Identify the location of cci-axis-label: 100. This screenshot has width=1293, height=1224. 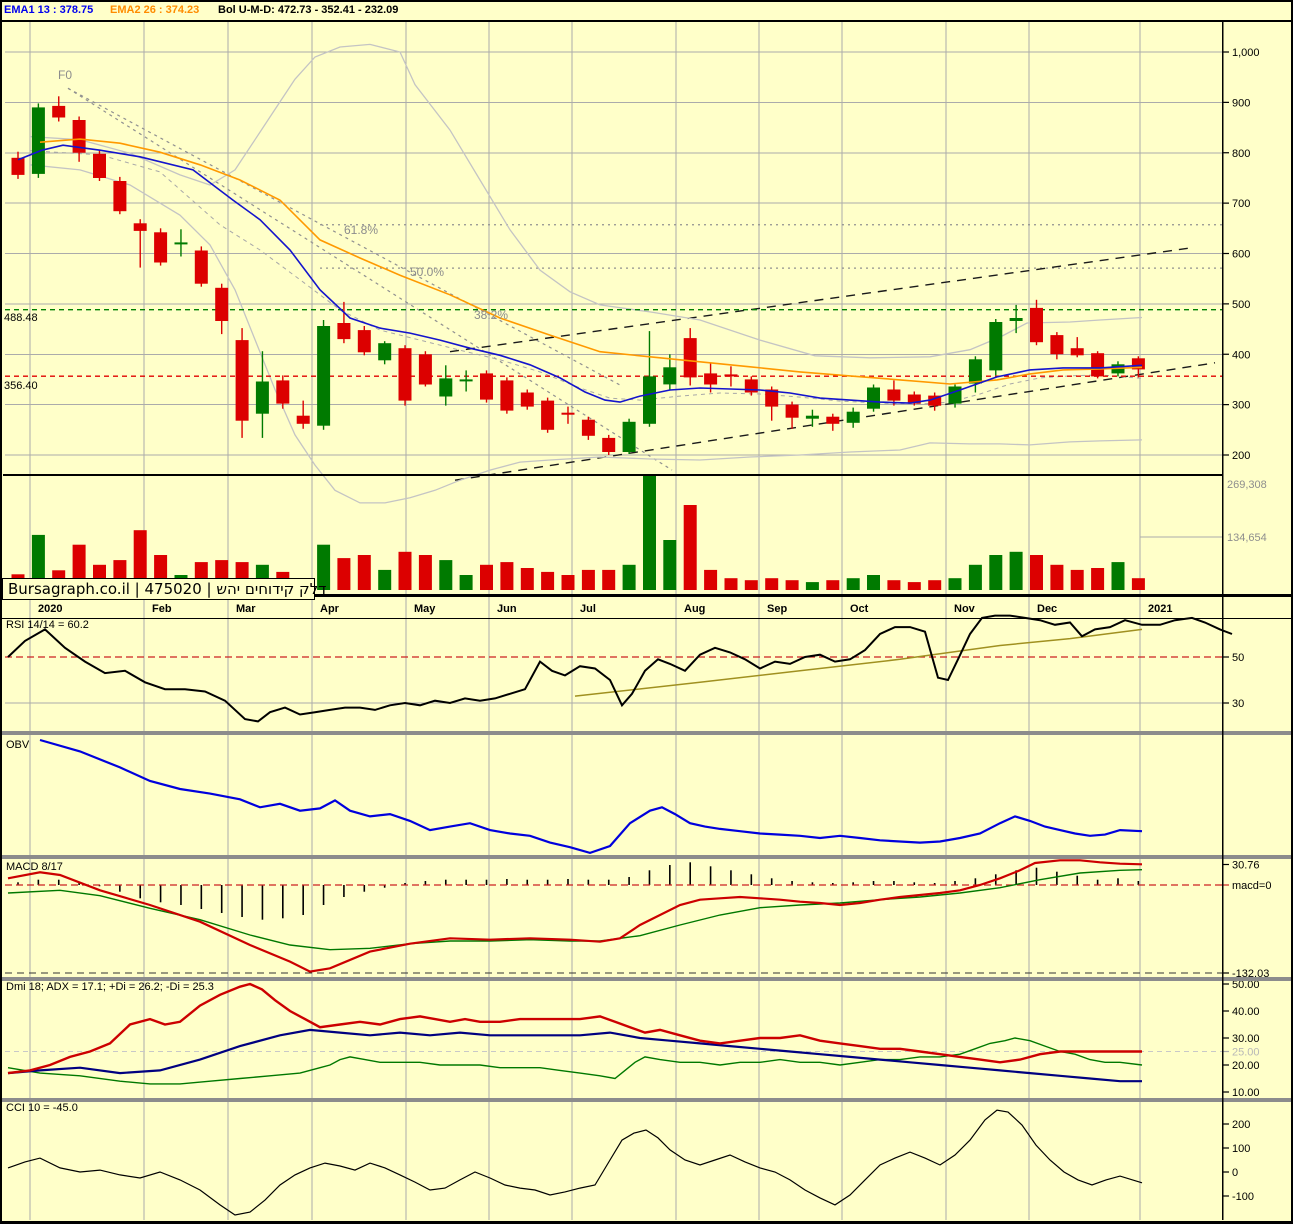
(1241, 1149).